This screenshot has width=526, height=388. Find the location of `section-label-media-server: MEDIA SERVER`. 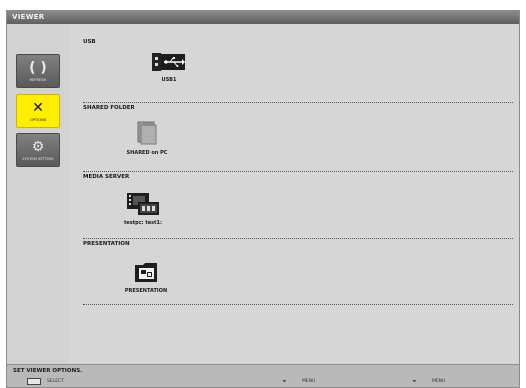

section-label-media-server: MEDIA SERVER is located at coordinates (106, 177).